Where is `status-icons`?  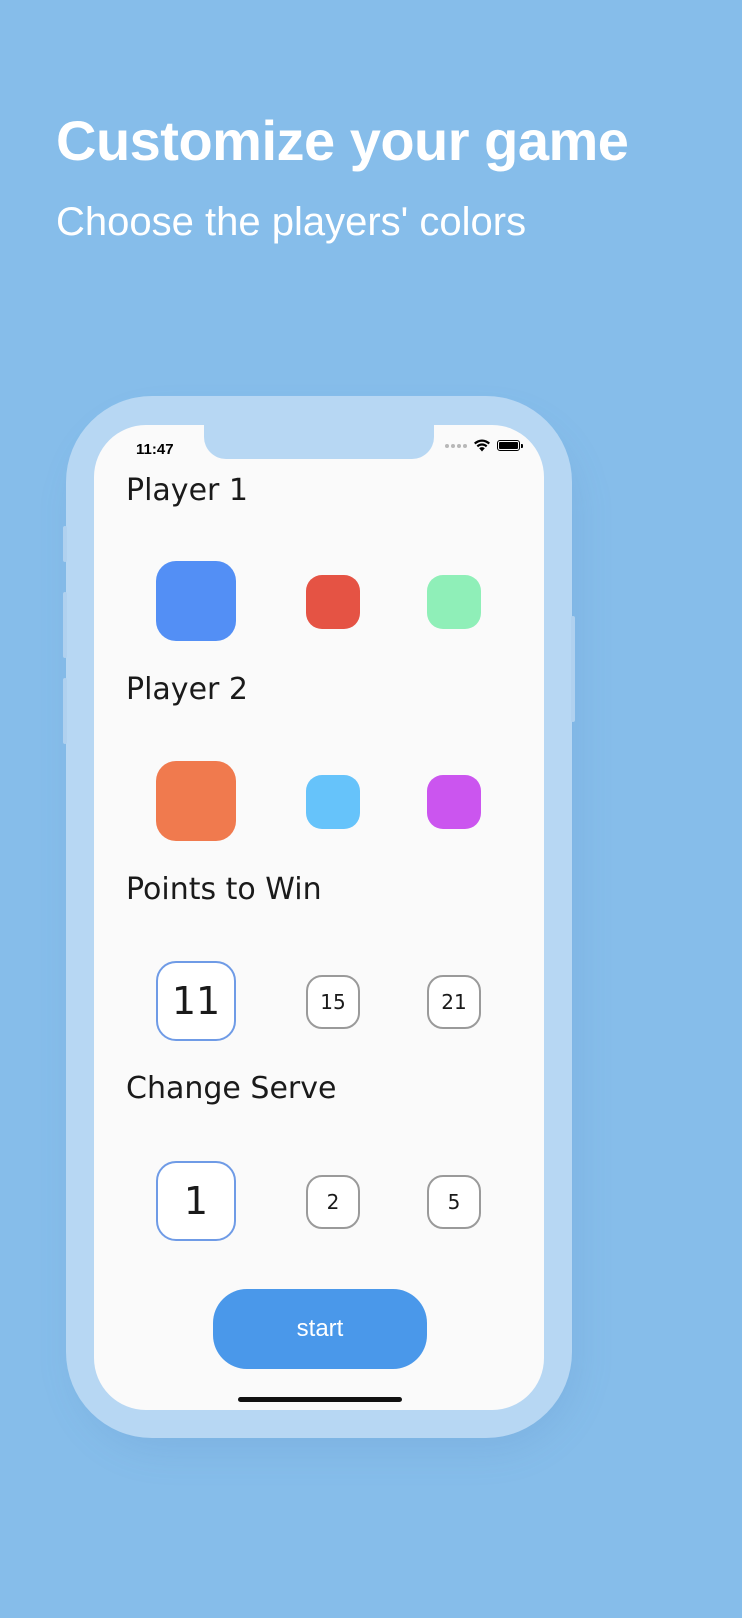
status-icons is located at coordinates (484, 445).